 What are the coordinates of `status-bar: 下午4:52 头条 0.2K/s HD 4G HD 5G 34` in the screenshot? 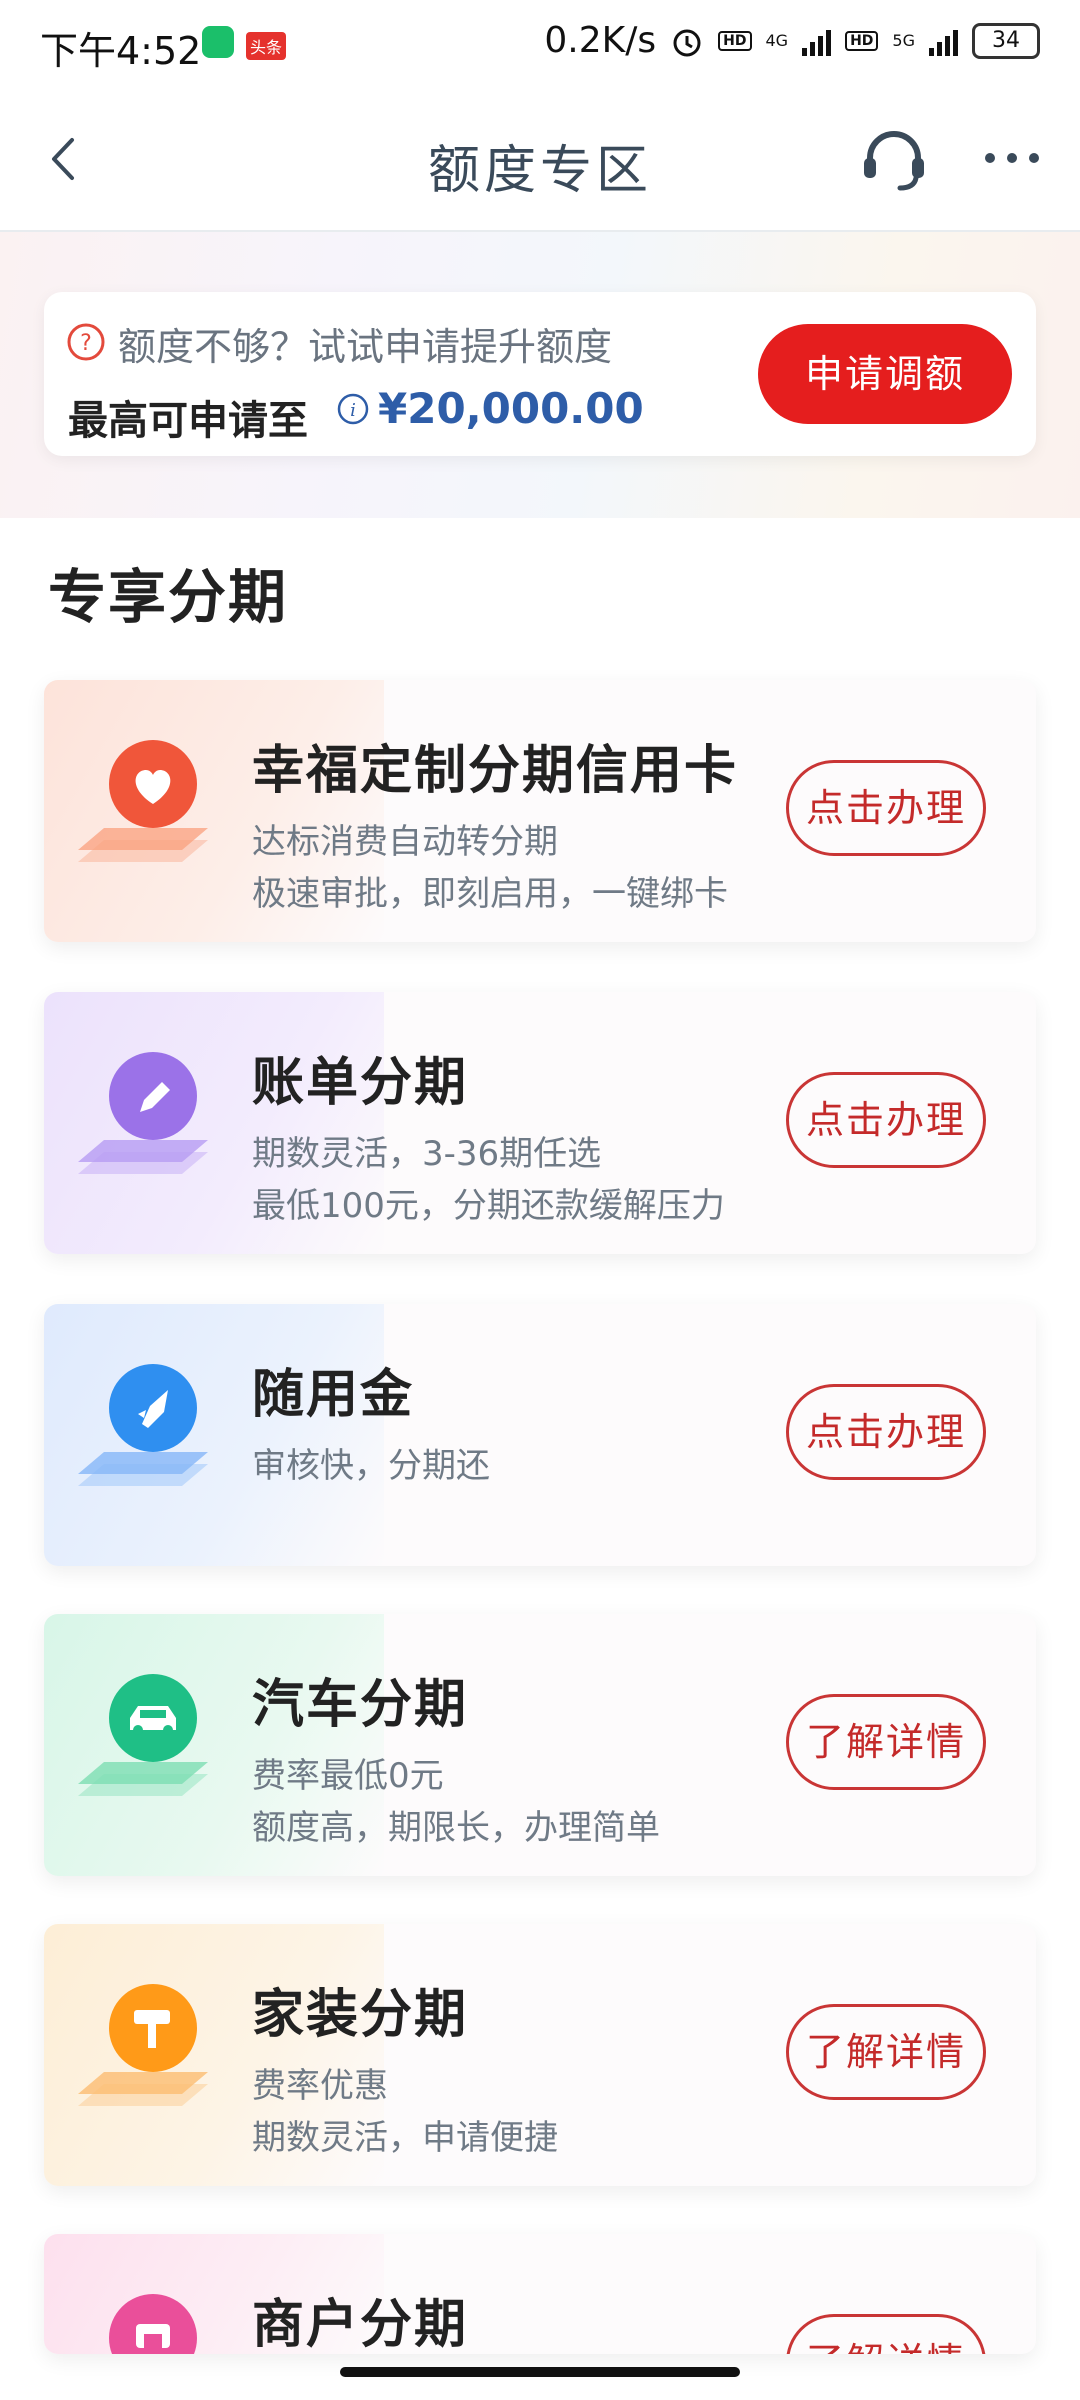 It's located at (540, 45).